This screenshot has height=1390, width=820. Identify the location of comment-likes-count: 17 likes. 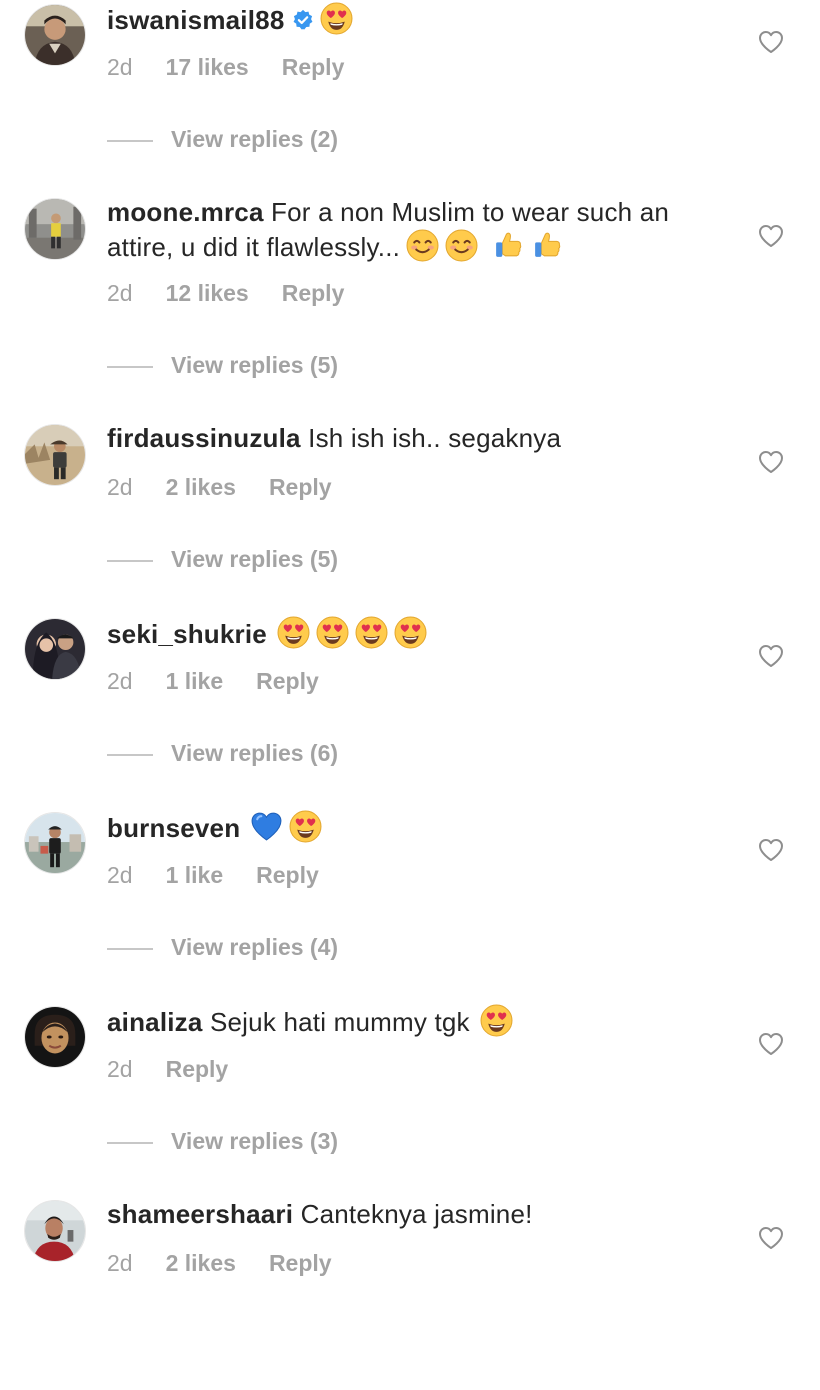
(207, 67).